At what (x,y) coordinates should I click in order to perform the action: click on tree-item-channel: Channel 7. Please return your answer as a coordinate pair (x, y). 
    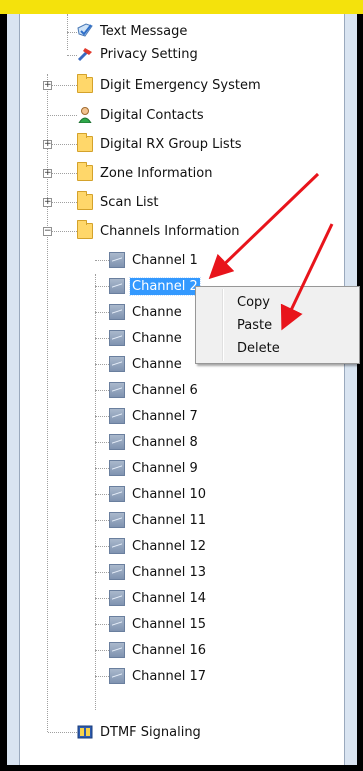
    Looking at the image, I should click on (154, 416).